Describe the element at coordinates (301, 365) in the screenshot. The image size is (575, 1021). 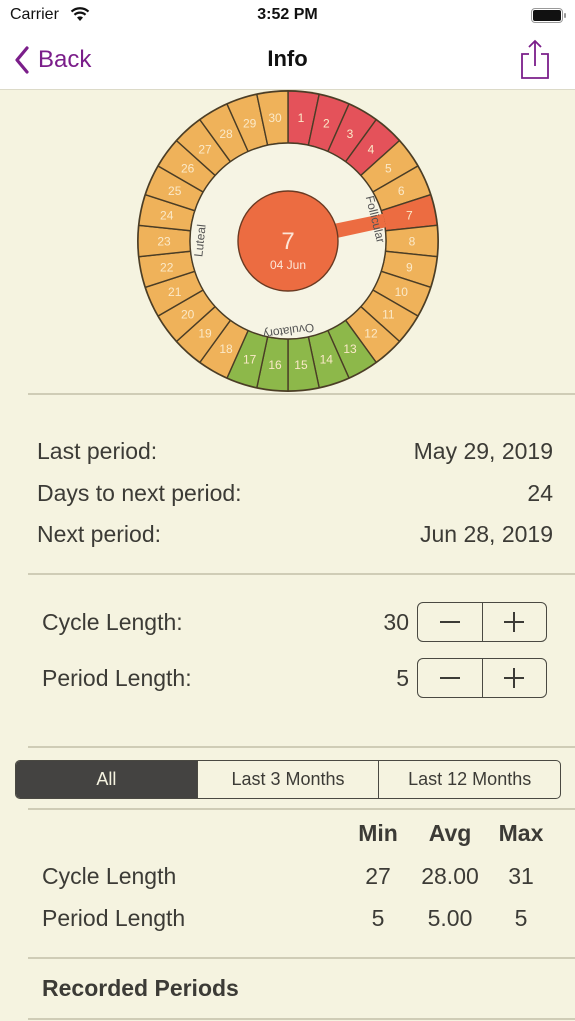
I see `day-label-15: 15` at that location.